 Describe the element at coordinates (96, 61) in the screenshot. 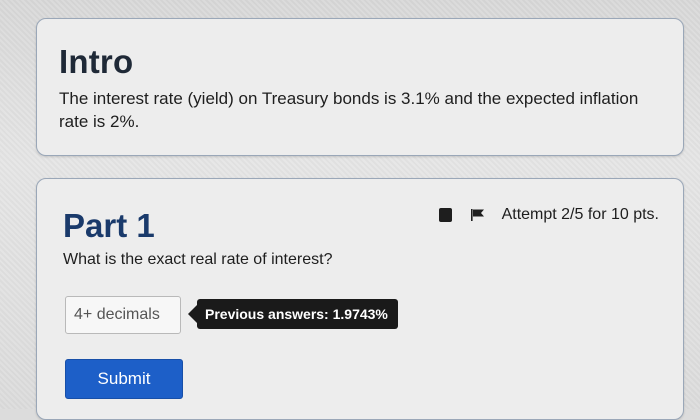

I see `intro-title: Intro` at that location.